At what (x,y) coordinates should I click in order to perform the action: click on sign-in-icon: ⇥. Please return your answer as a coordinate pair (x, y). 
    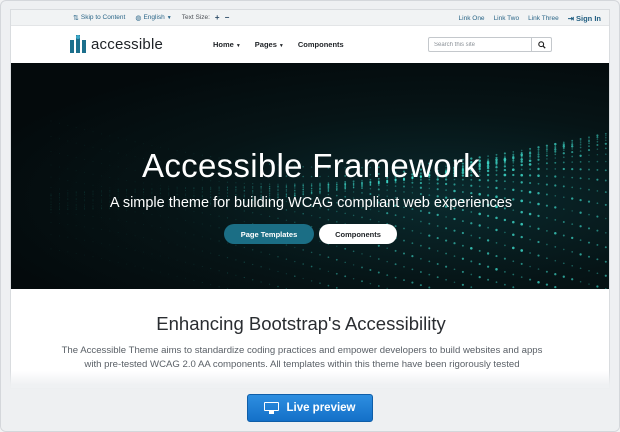
    Looking at the image, I should click on (570, 18).